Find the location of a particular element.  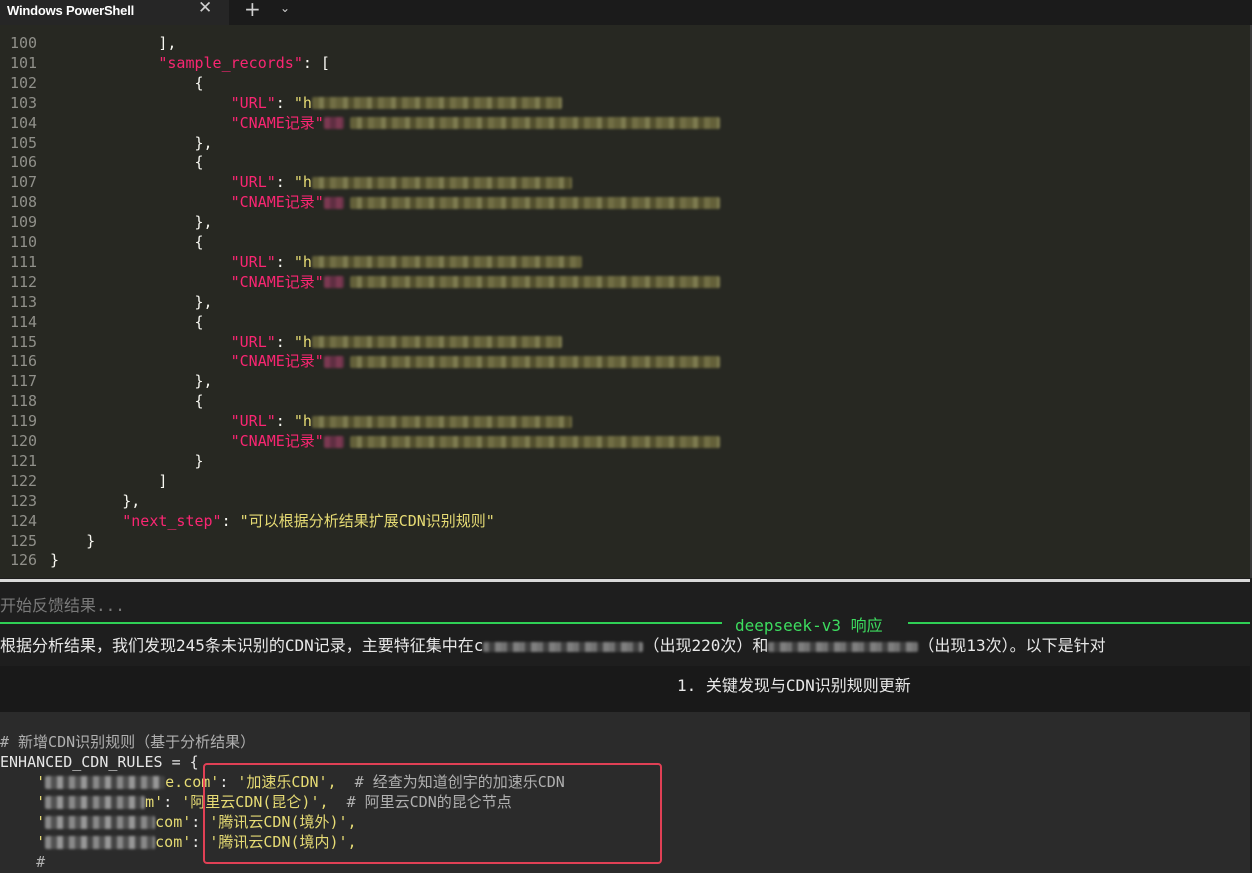

code-line: 100 ], is located at coordinates (625, 43).